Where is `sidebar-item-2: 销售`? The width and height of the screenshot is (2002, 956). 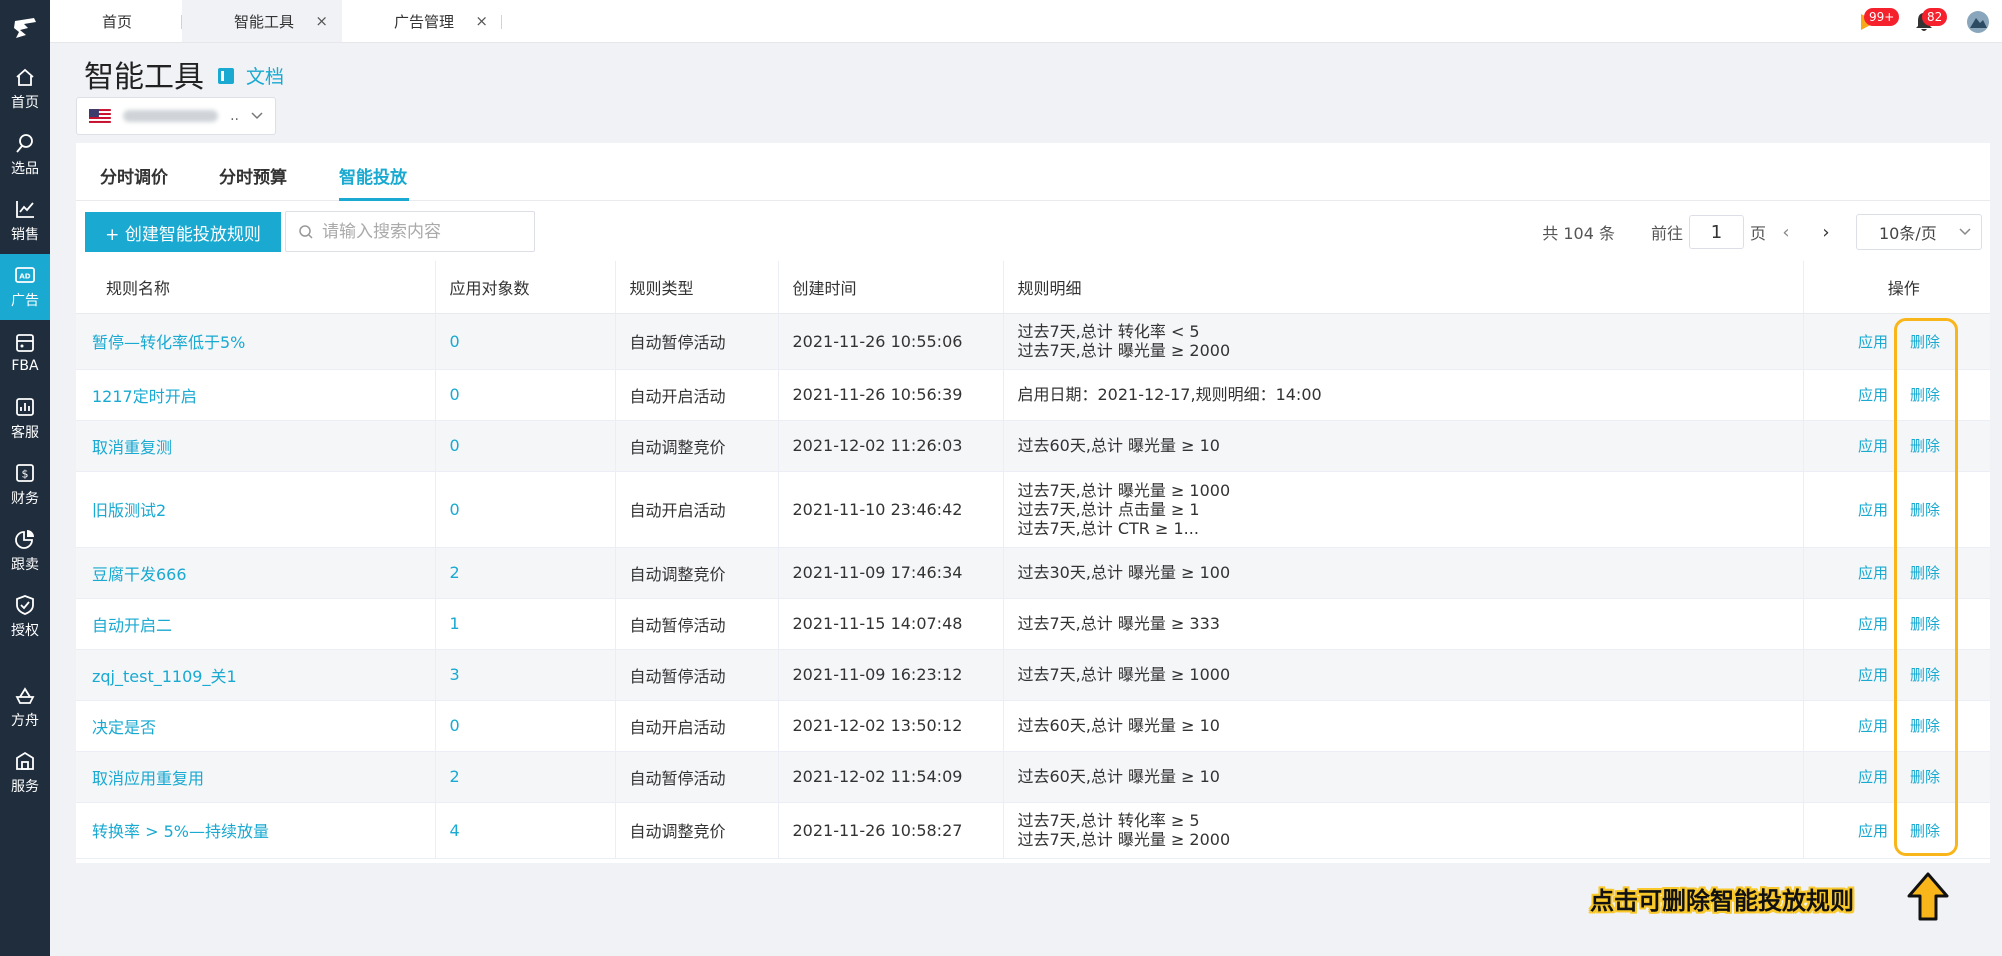
sidebar-item-2: 销售 is located at coordinates (25, 221).